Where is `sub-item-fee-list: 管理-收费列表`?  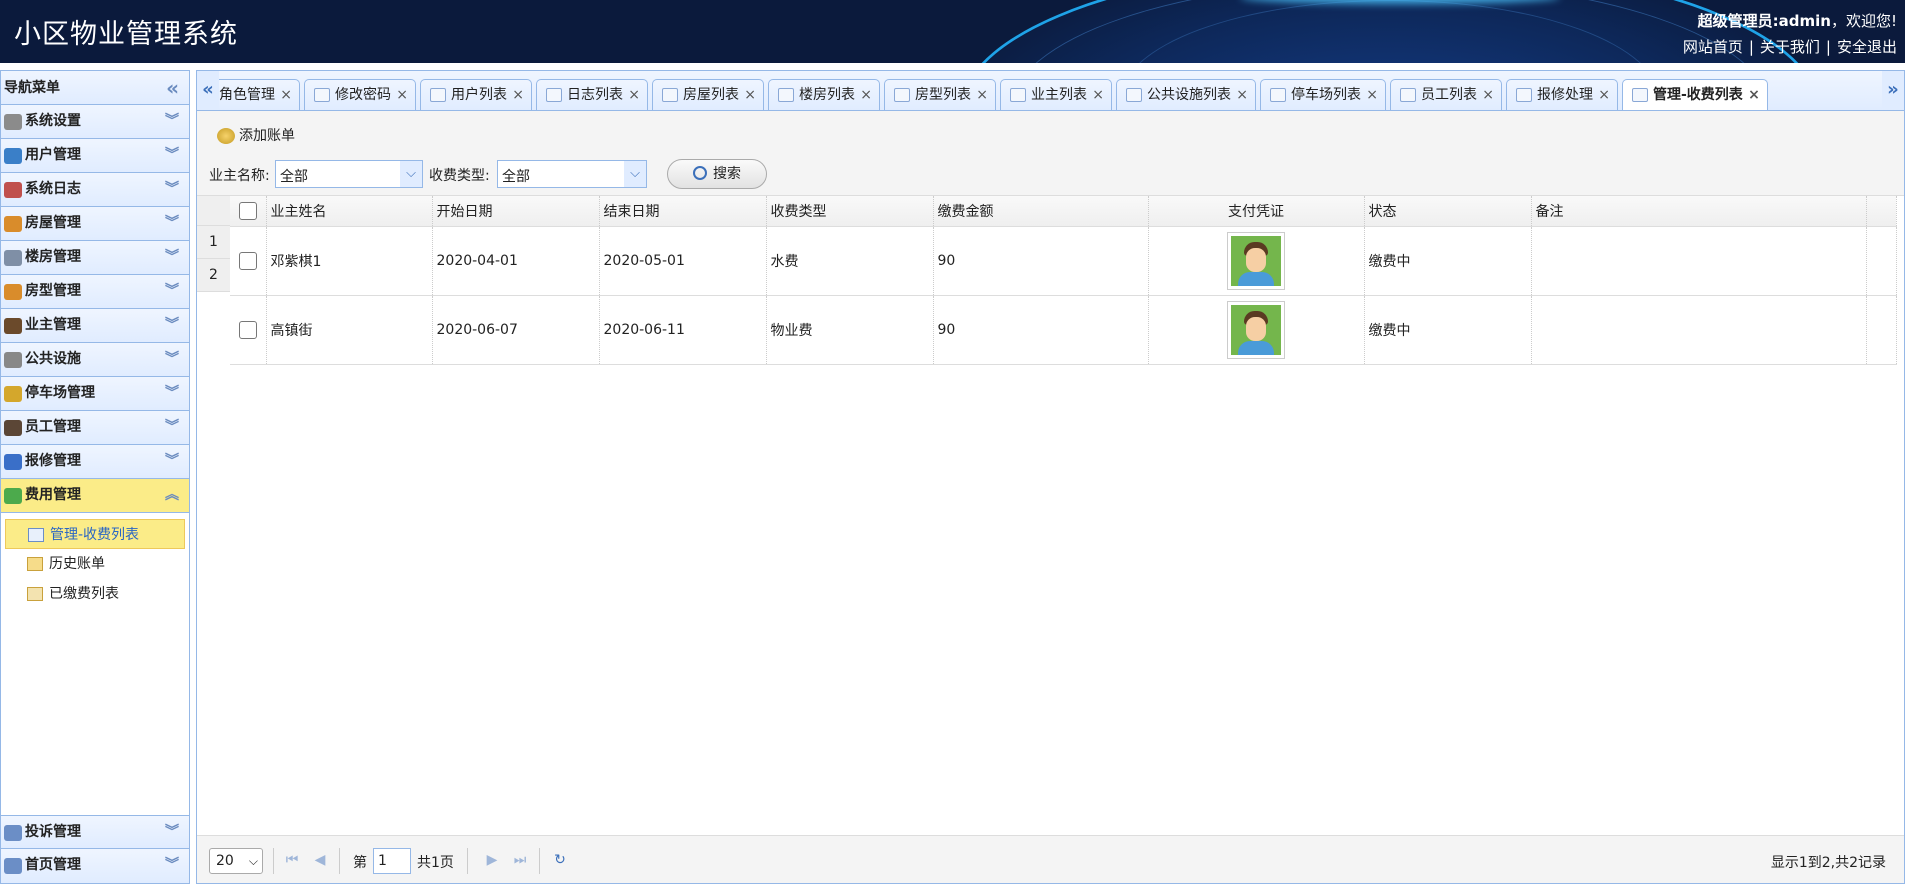
sub-item-fee-list: 管理-收费列表 is located at coordinates (95, 534).